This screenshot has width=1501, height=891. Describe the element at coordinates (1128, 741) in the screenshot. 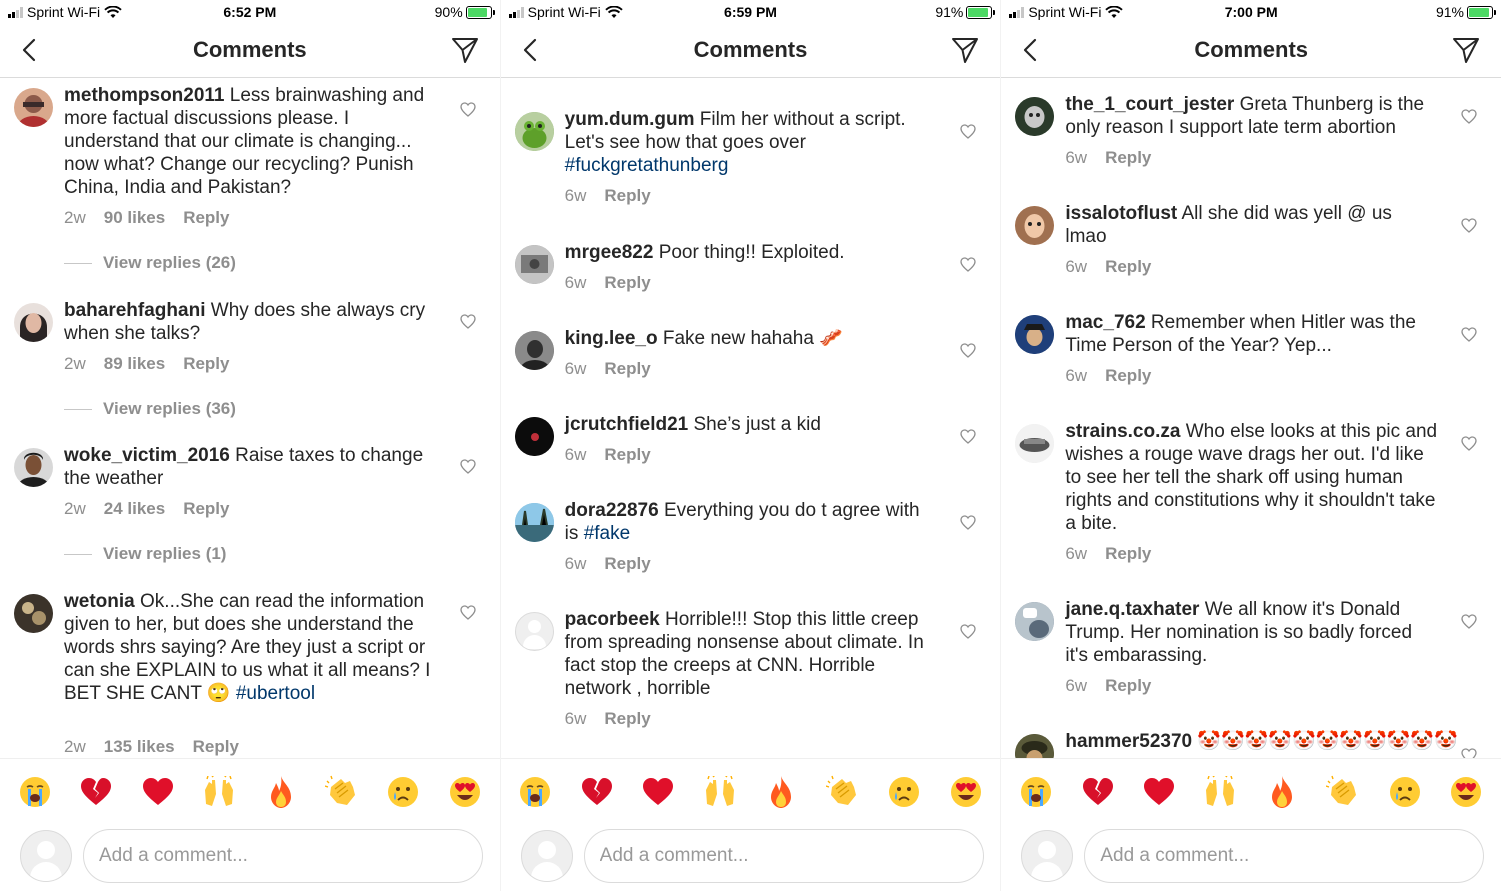

I see `comment-username: hammer52370` at that location.